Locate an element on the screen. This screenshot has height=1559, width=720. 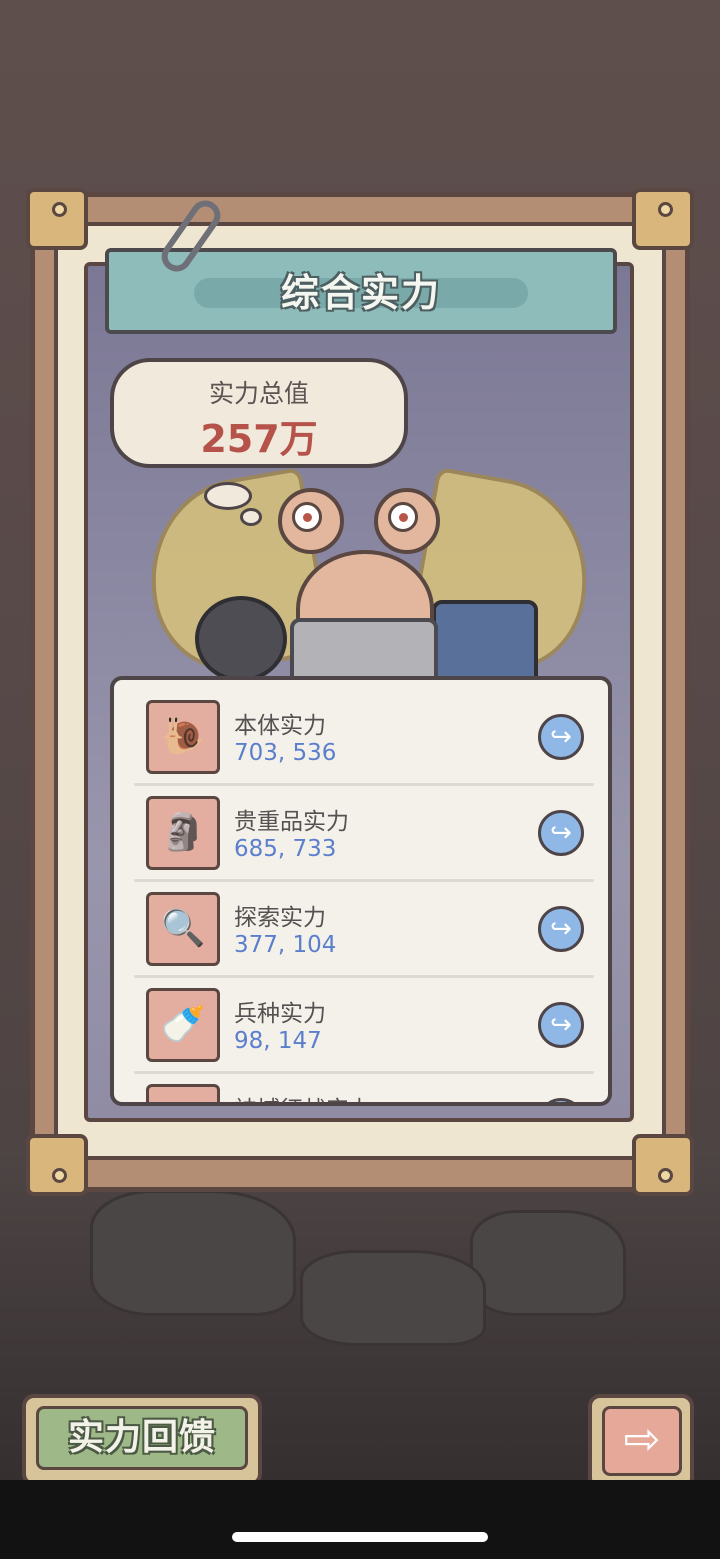
list-item: 🍼 兵种实力 98, 147 ↪ is located at coordinates (361, 1021).